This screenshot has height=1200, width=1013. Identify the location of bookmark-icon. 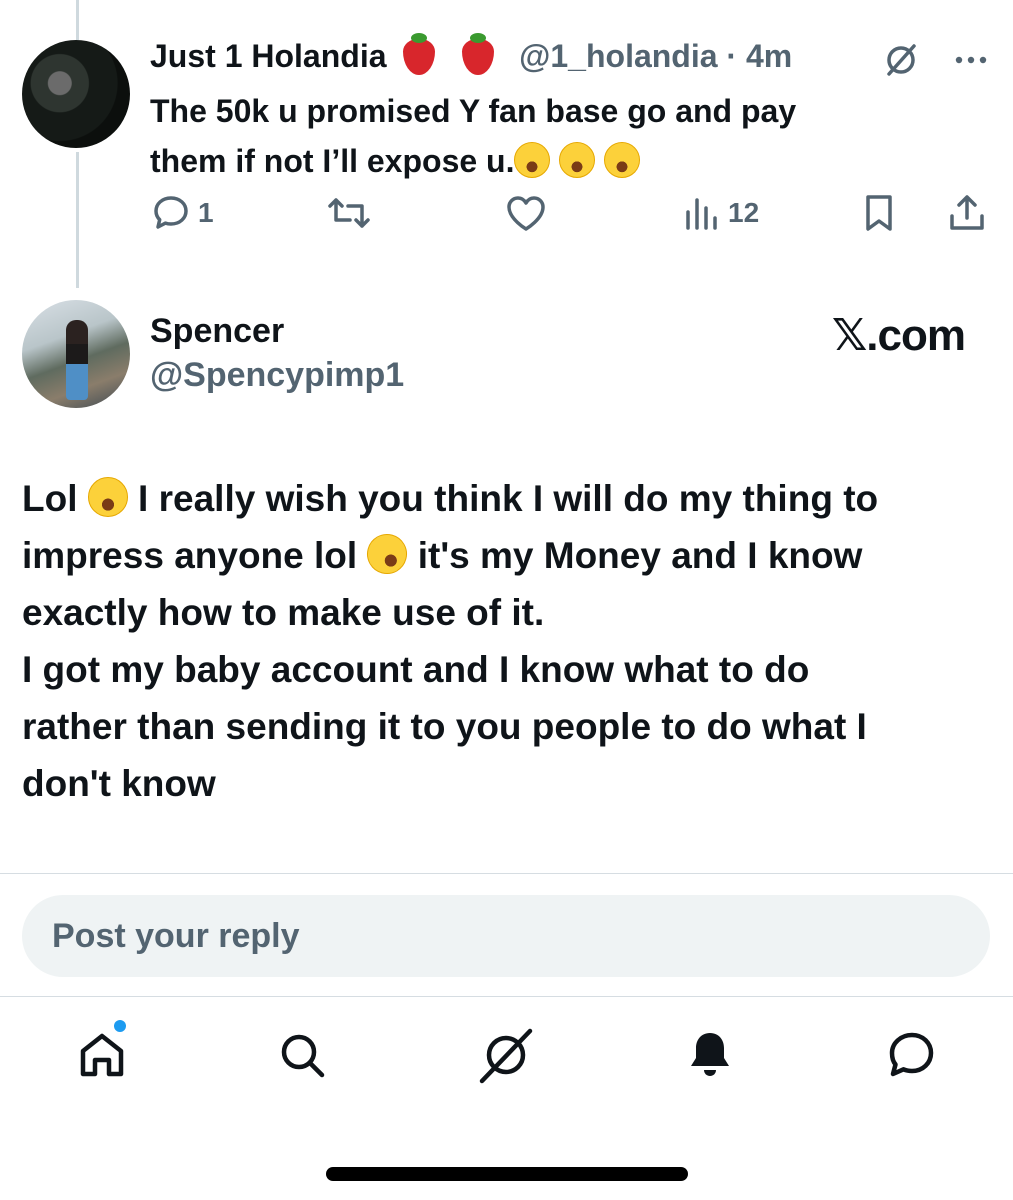
(879, 213).